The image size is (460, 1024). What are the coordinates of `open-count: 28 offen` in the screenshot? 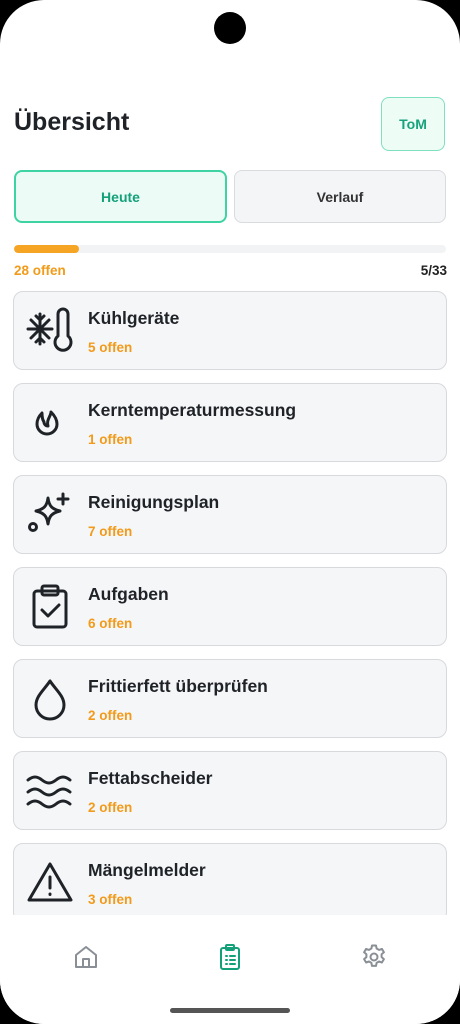 It's located at (40, 270).